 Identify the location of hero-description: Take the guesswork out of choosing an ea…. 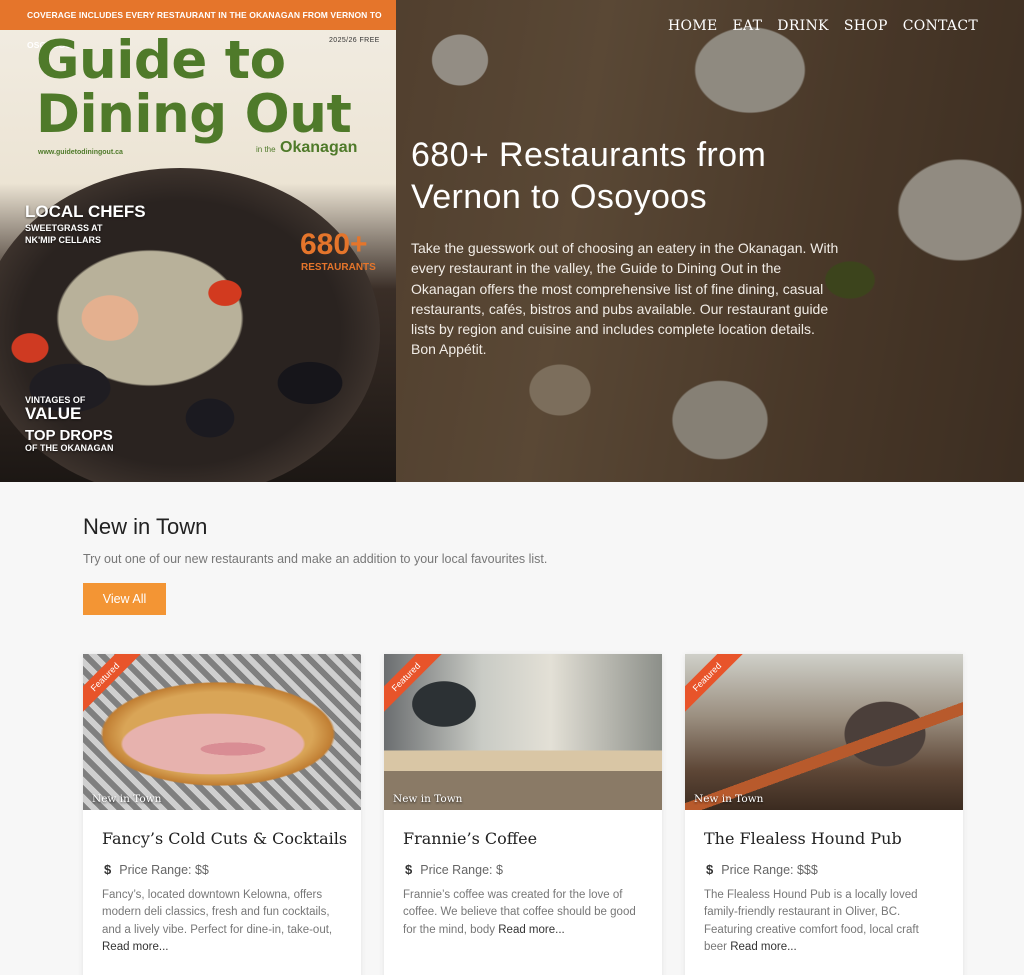
(625, 299).